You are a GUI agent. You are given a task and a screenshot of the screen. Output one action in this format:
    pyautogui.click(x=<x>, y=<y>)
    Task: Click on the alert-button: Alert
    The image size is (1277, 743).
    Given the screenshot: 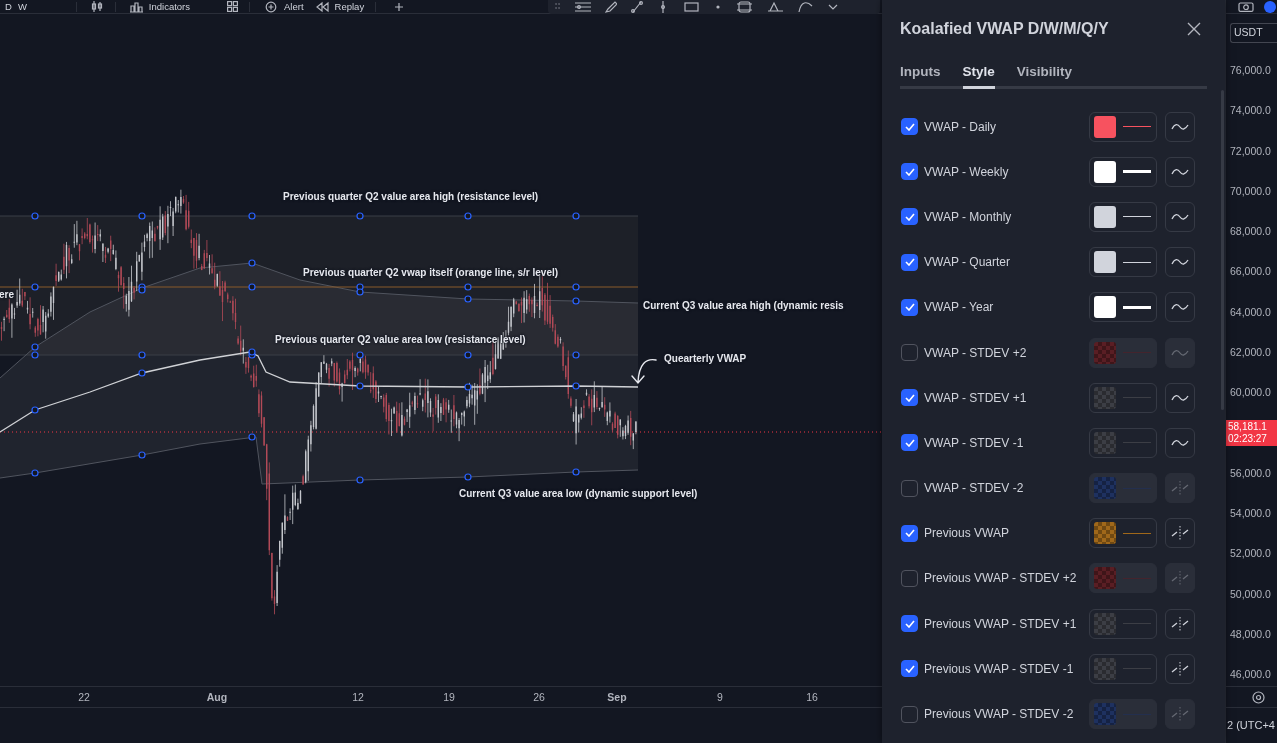 What is the action you would take?
    pyautogui.click(x=284, y=6)
    